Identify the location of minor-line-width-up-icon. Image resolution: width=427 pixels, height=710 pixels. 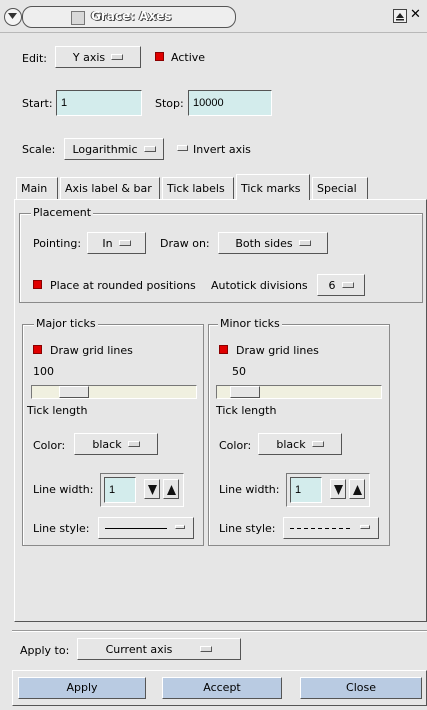
(357, 489).